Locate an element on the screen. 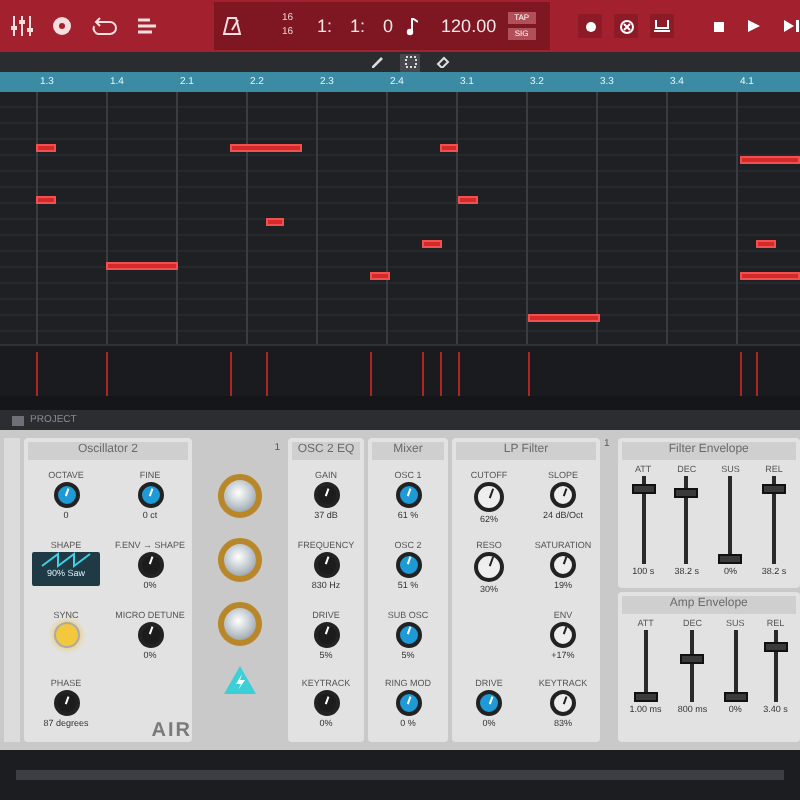  pencil-icon is located at coordinates (378, 62).